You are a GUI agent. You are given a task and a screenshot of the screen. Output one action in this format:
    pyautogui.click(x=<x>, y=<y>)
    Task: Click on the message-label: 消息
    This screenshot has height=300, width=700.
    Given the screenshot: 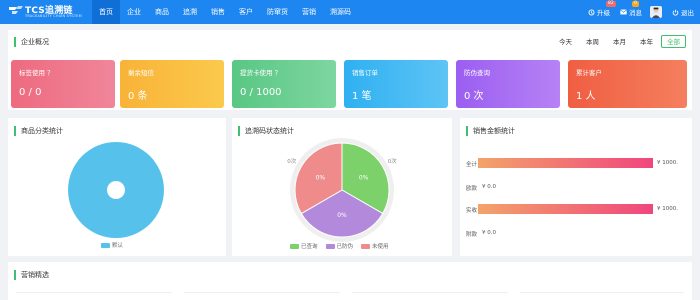 What is the action you would take?
    pyautogui.click(x=635, y=13)
    